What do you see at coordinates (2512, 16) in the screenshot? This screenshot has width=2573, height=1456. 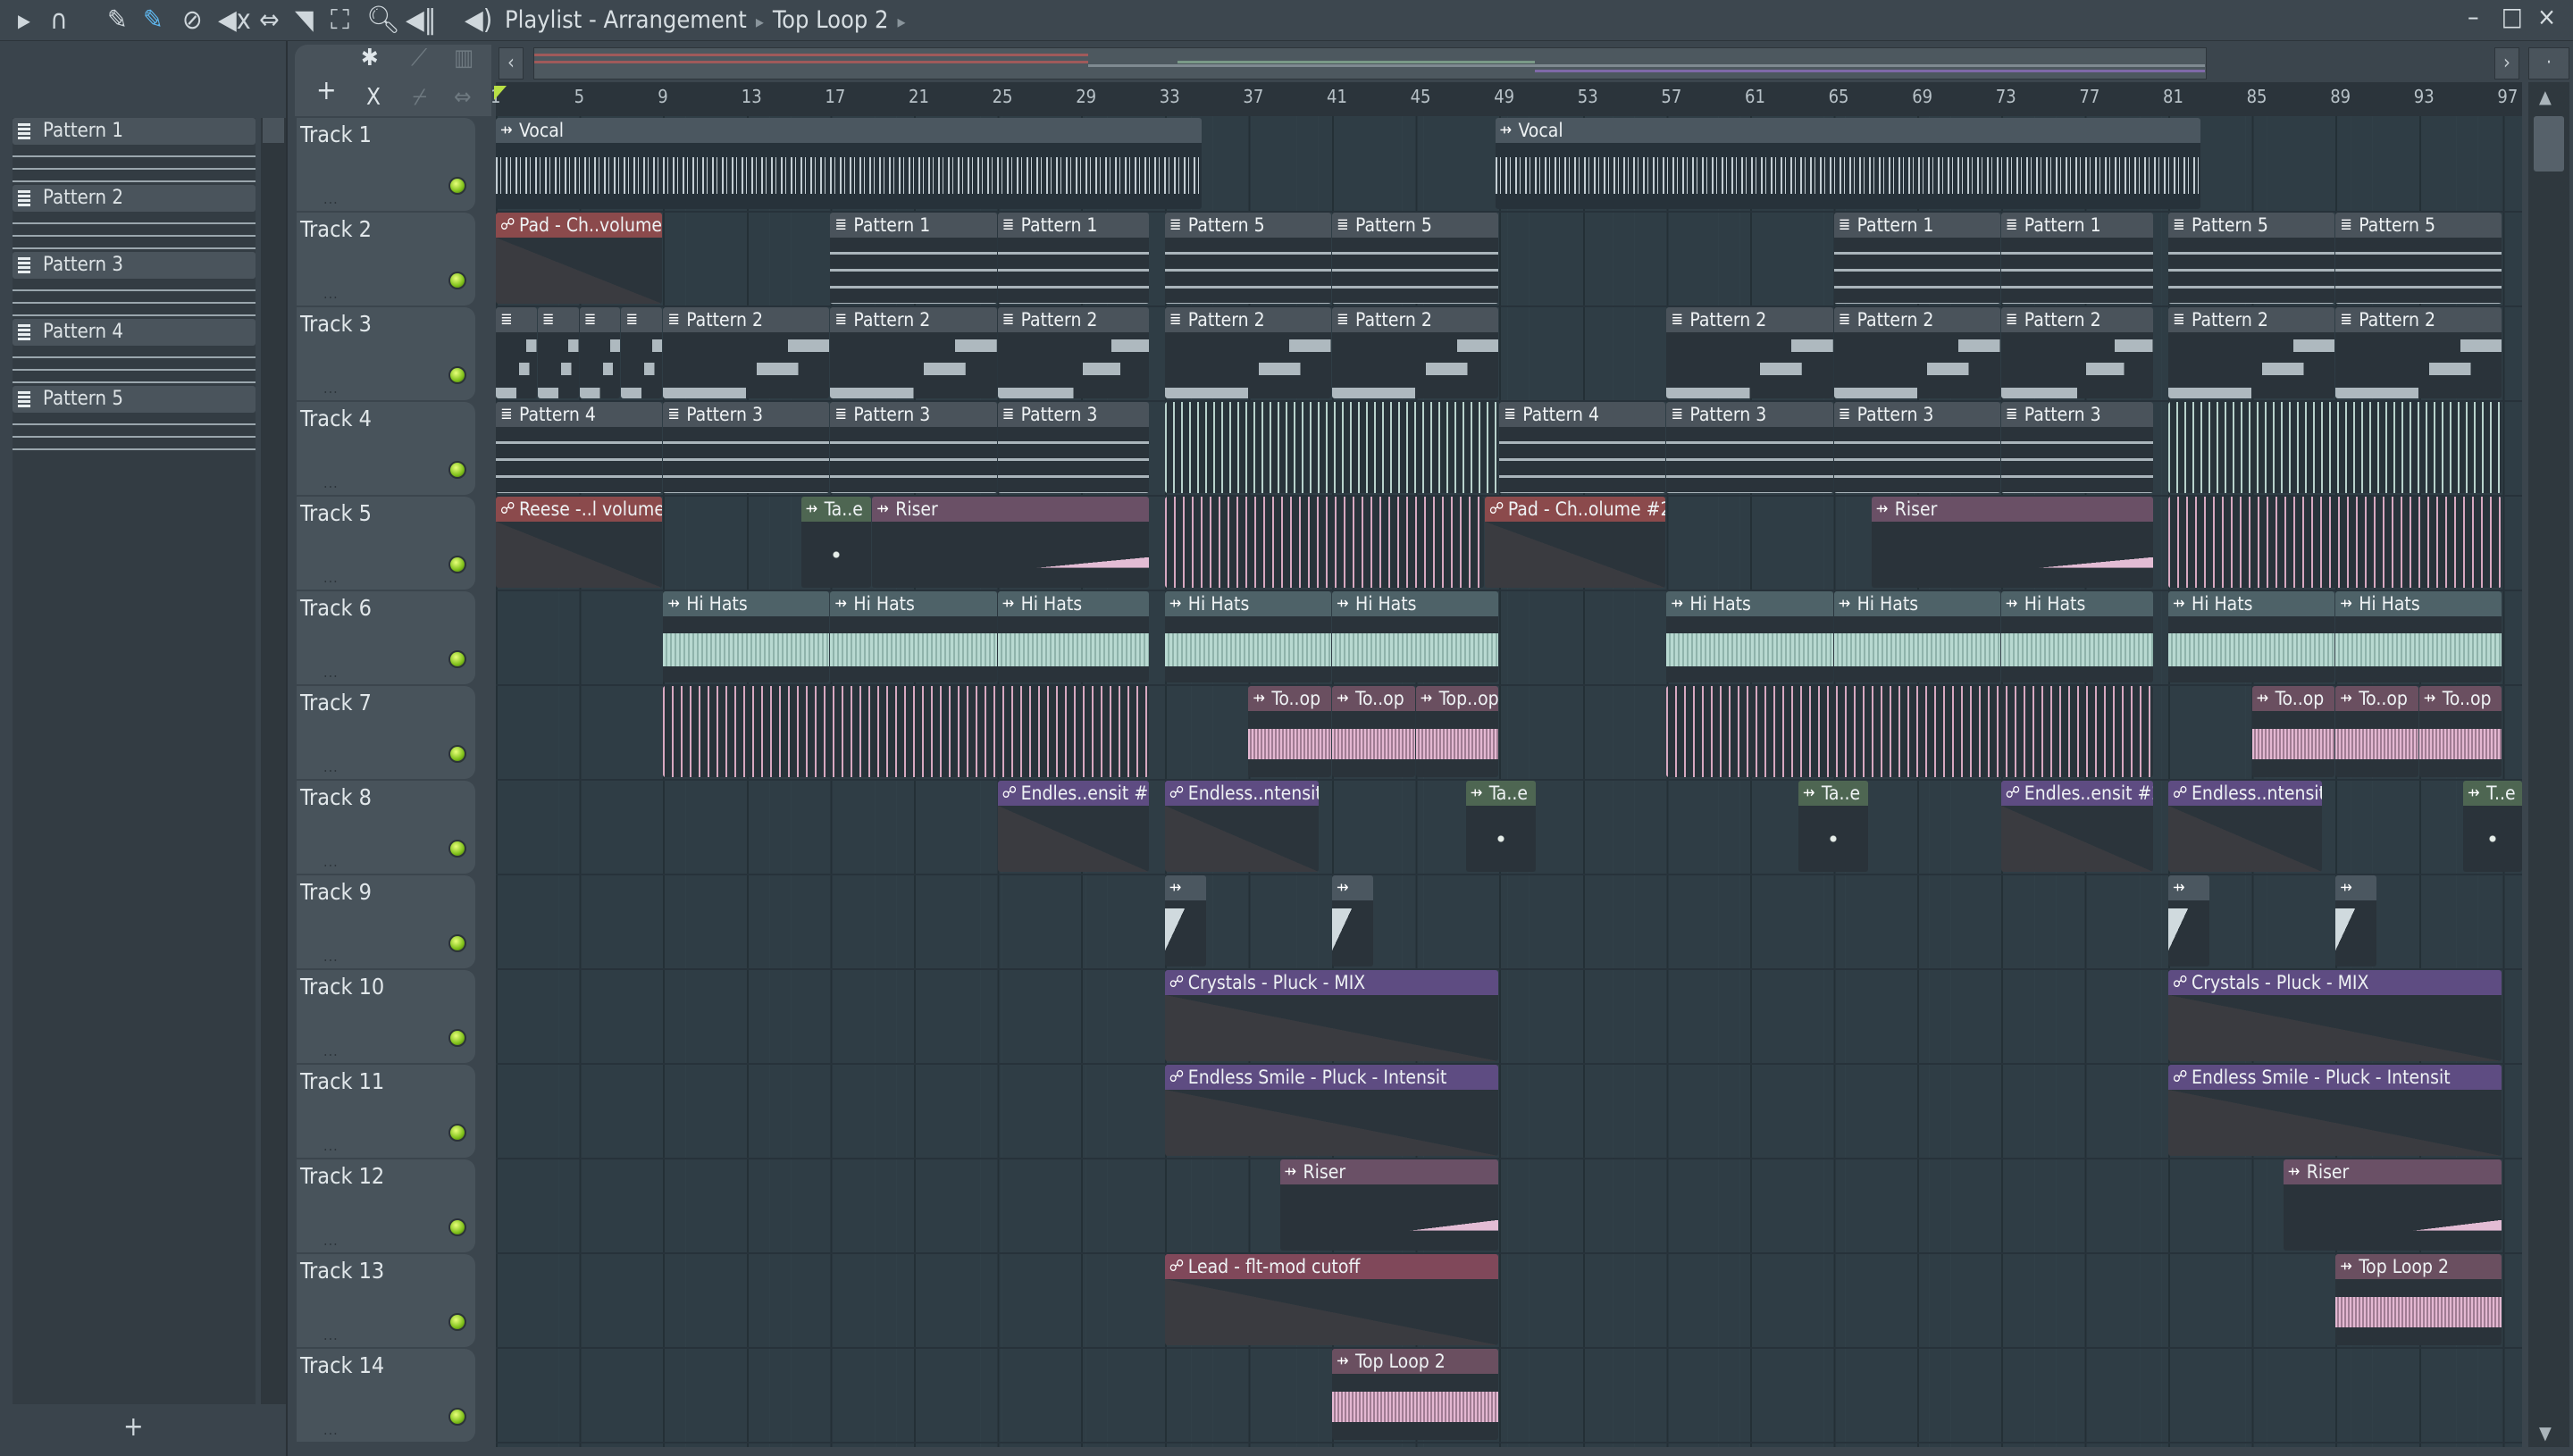 I see `maximize-button: □` at bounding box center [2512, 16].